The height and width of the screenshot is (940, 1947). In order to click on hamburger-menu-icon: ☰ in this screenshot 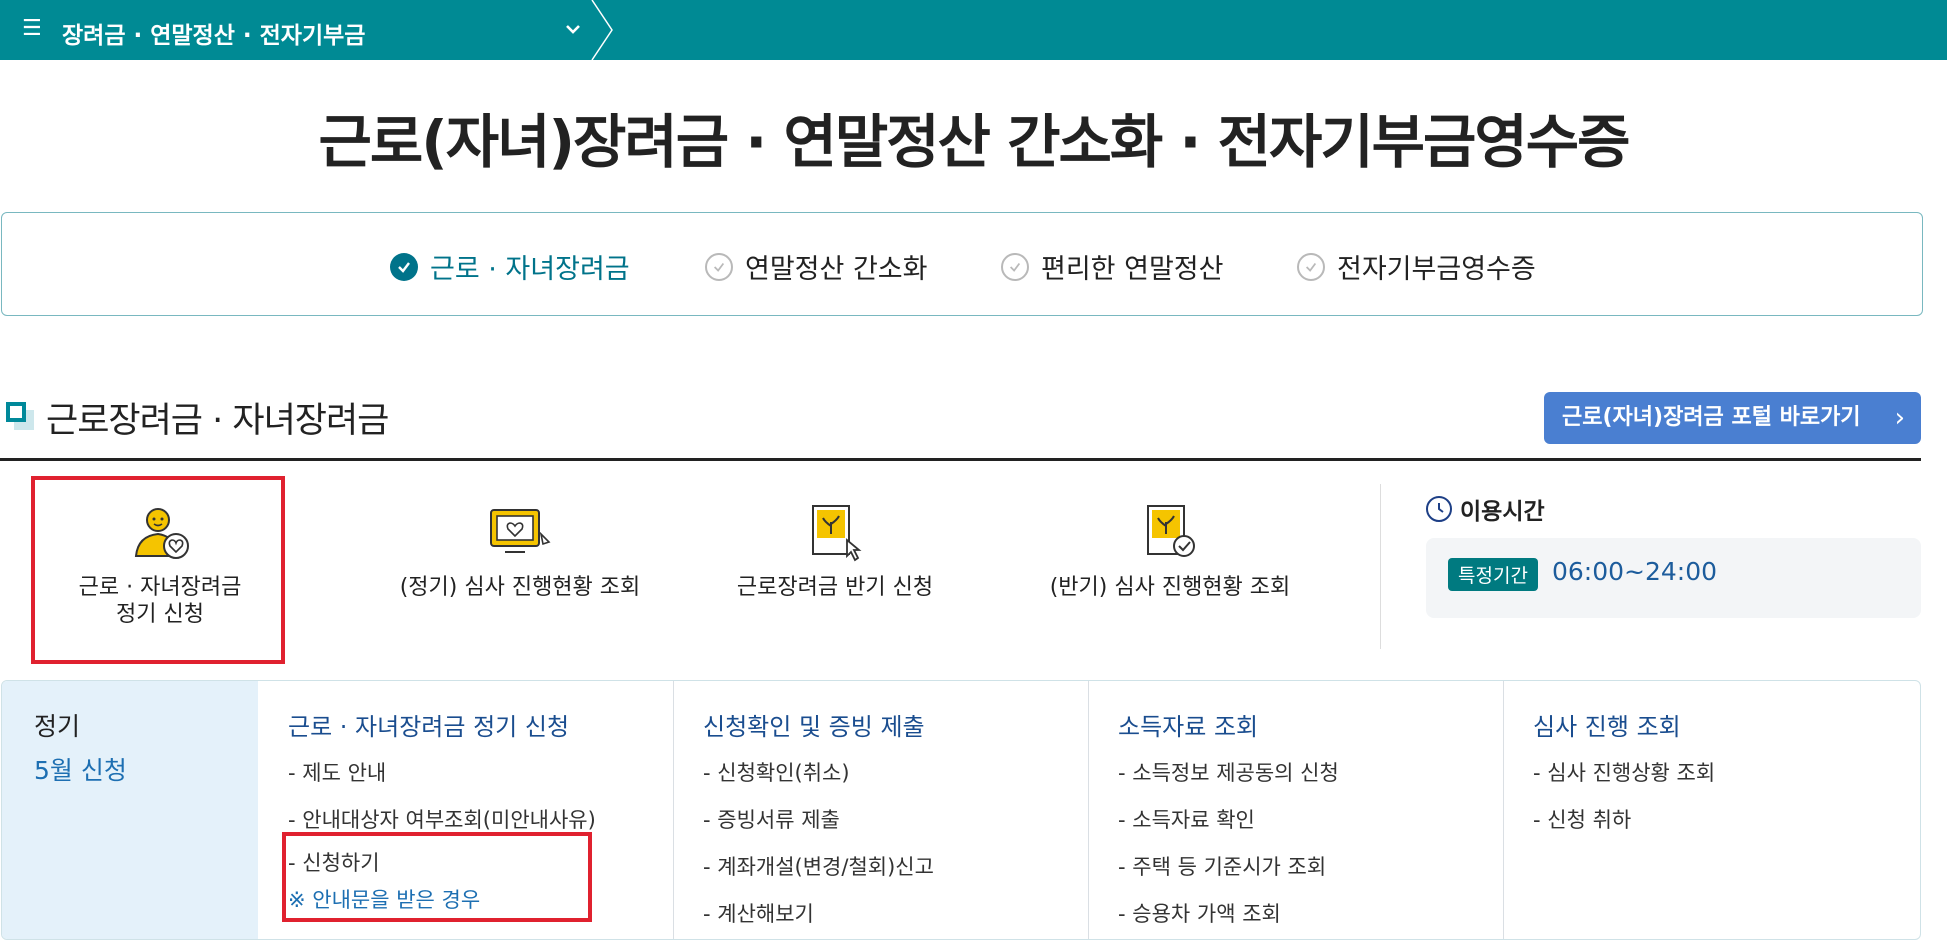, I will do `click(32, 29)`.